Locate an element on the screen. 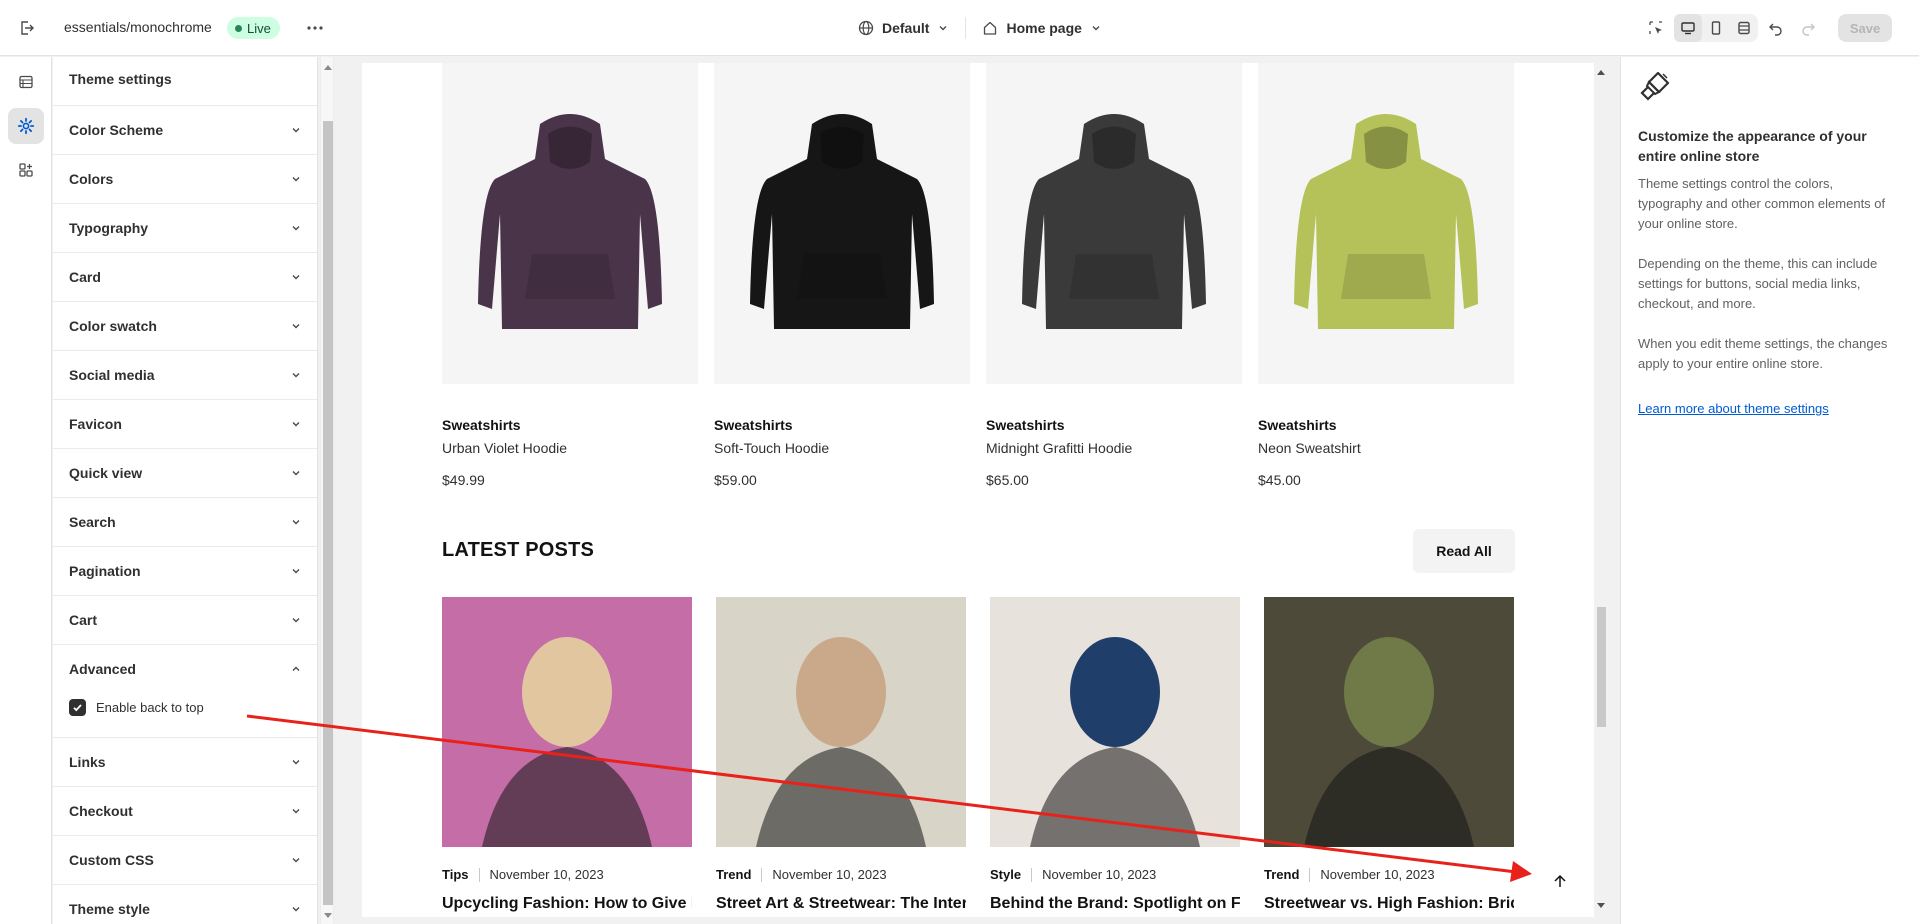 The height and width of the screenshot is (924, 1919). save-button: Save is located at coordinates (1865, 28).